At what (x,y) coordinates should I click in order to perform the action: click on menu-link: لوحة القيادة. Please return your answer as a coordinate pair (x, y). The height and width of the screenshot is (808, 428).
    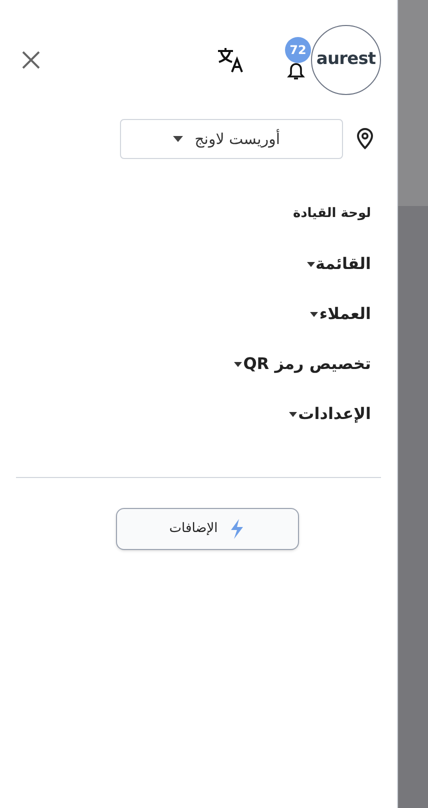
    Looking at the image, I should click on (331, 214).